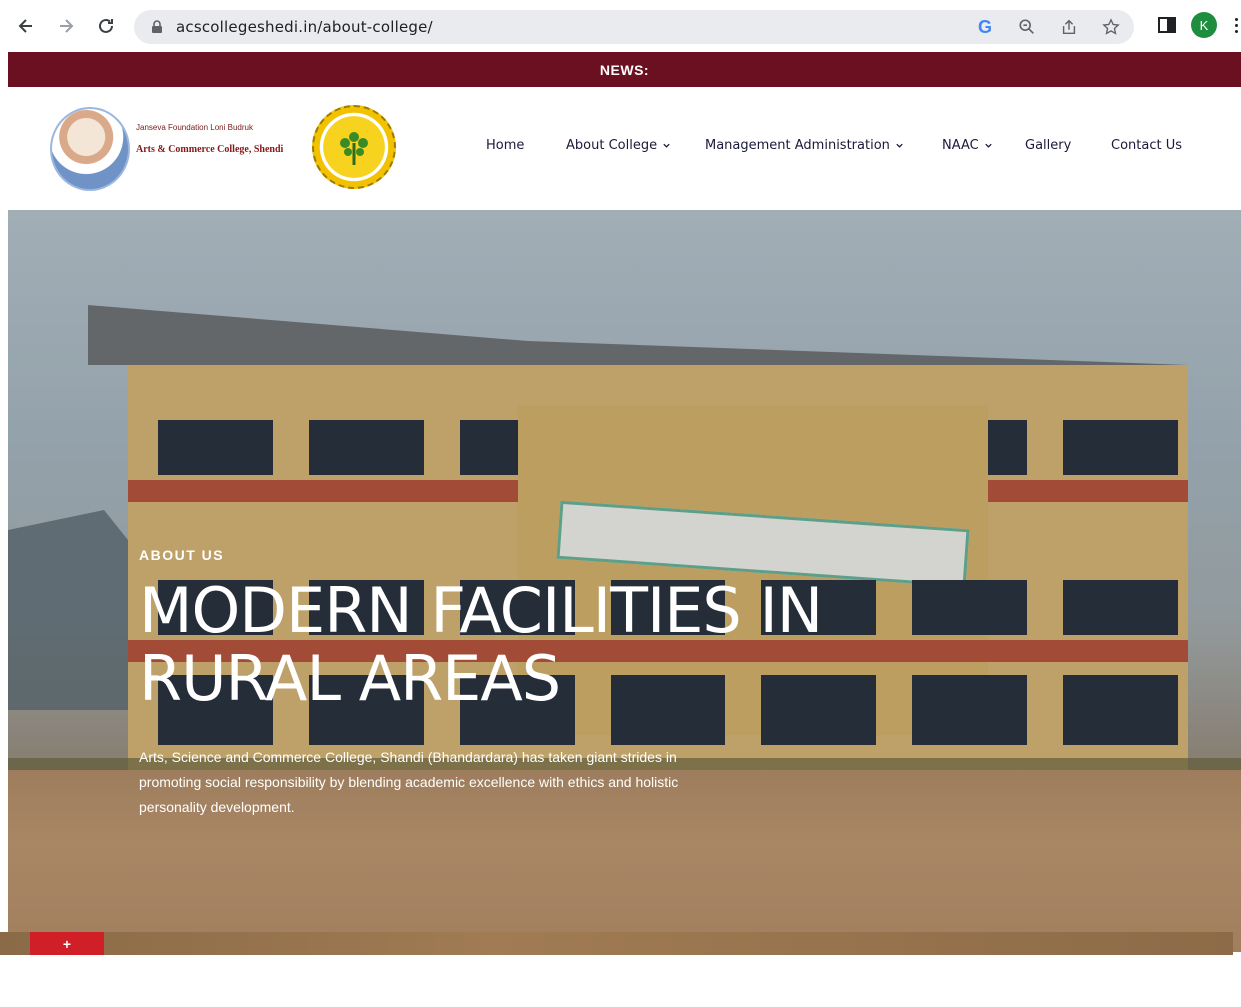 Image resolution: width=1241 pixels, height=1007 pixels. What do you see at coordinates (1027, 27) in the screenshot?
I see `zoom-icon` at bounding box center [1027, 27].